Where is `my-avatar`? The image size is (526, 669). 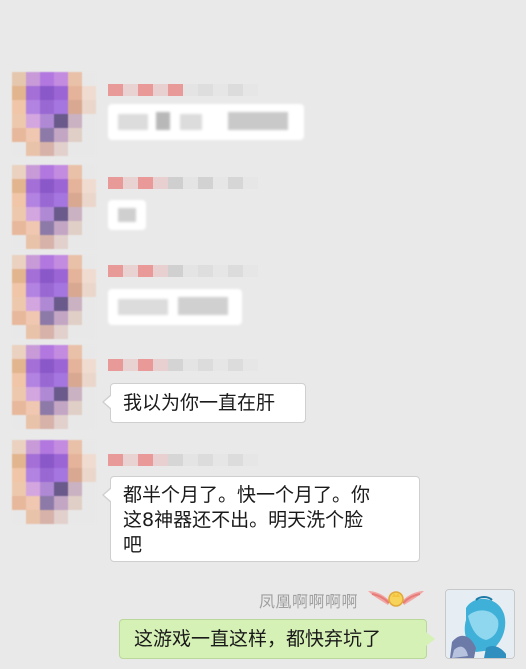
my-avatar is located at coordinates (480, 624).